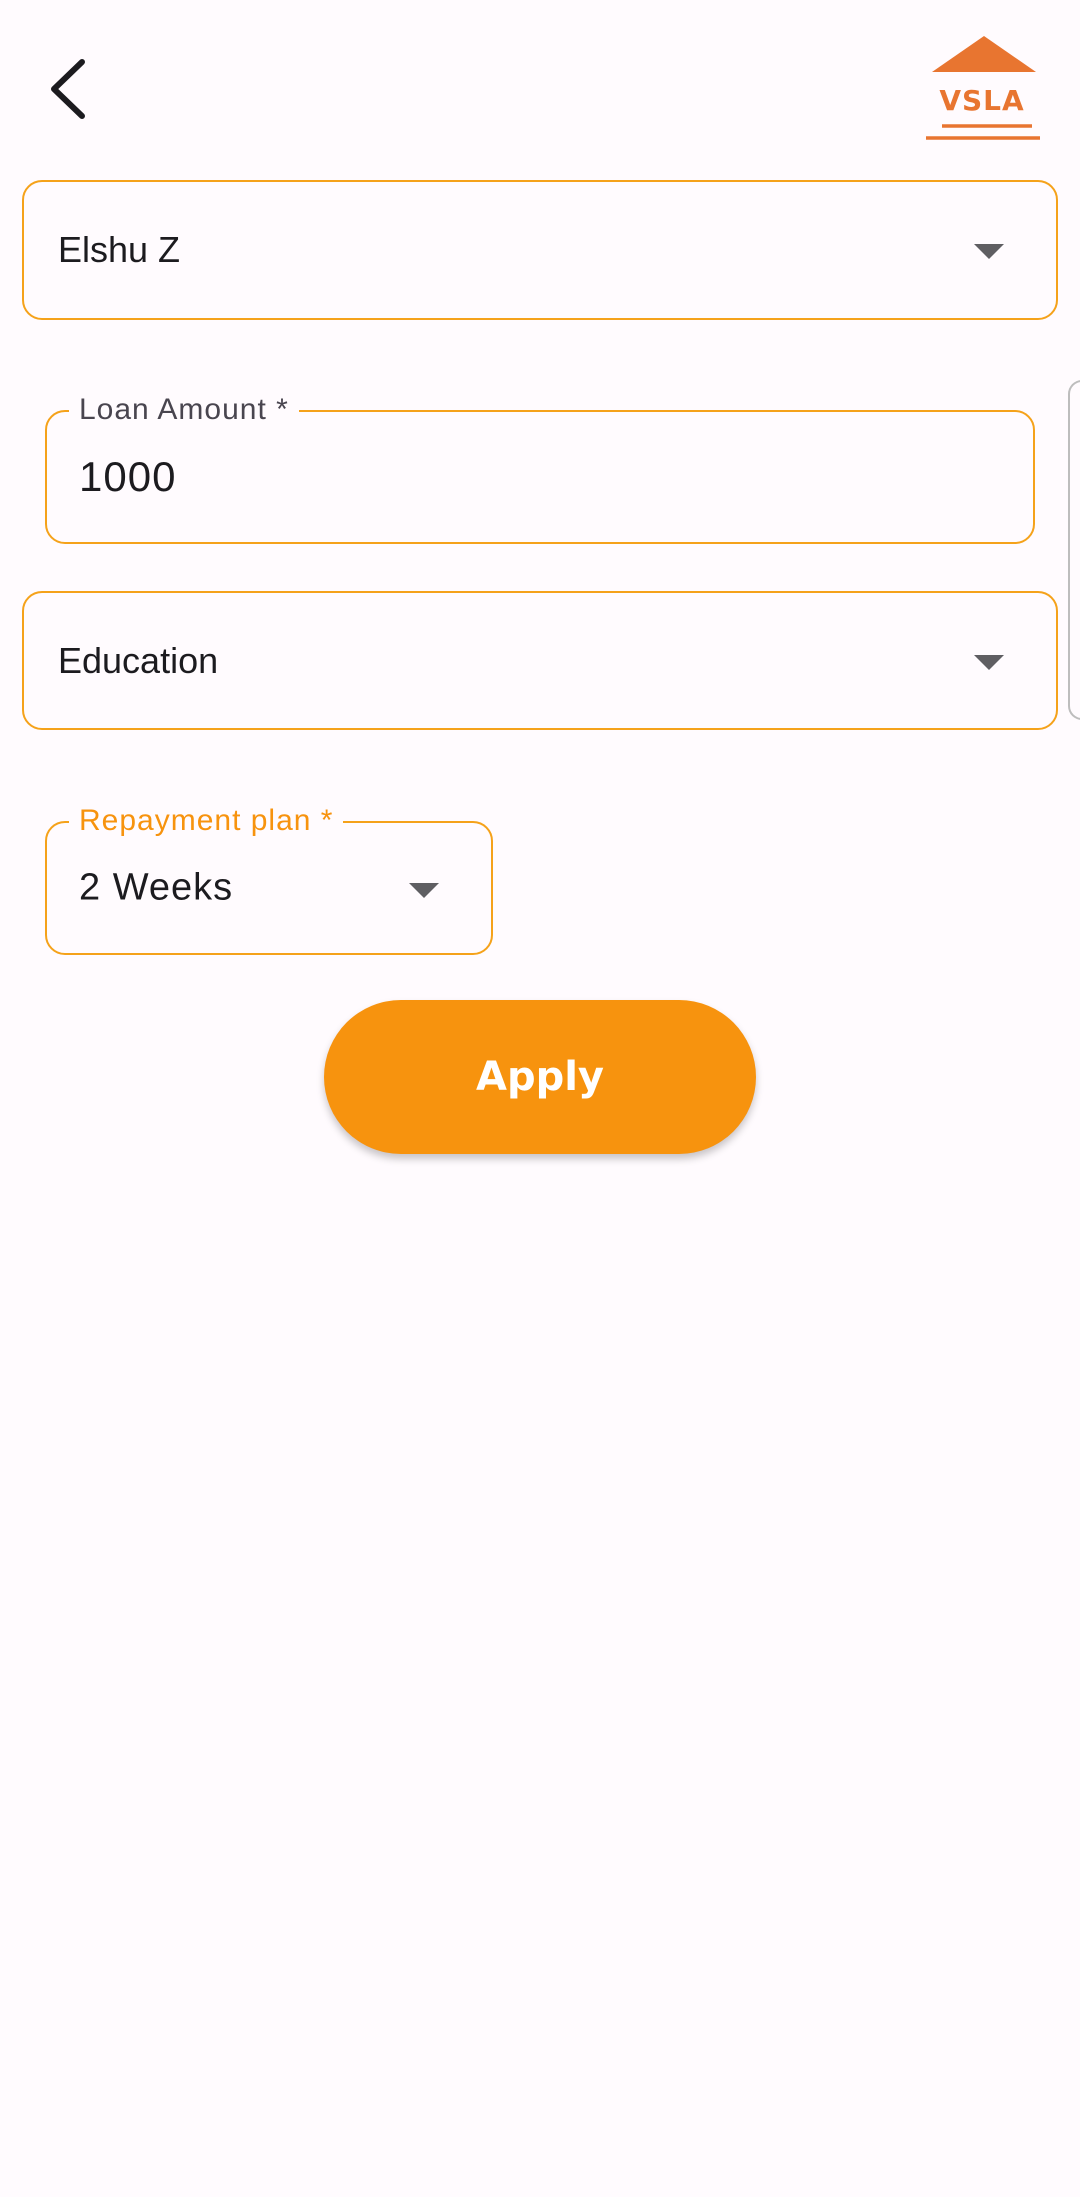  What do you see at coordinates (540, 467) in the screenshot?
I see `loan-amount-field: Loan Amount * 1000` at bounding box center [540, 467].